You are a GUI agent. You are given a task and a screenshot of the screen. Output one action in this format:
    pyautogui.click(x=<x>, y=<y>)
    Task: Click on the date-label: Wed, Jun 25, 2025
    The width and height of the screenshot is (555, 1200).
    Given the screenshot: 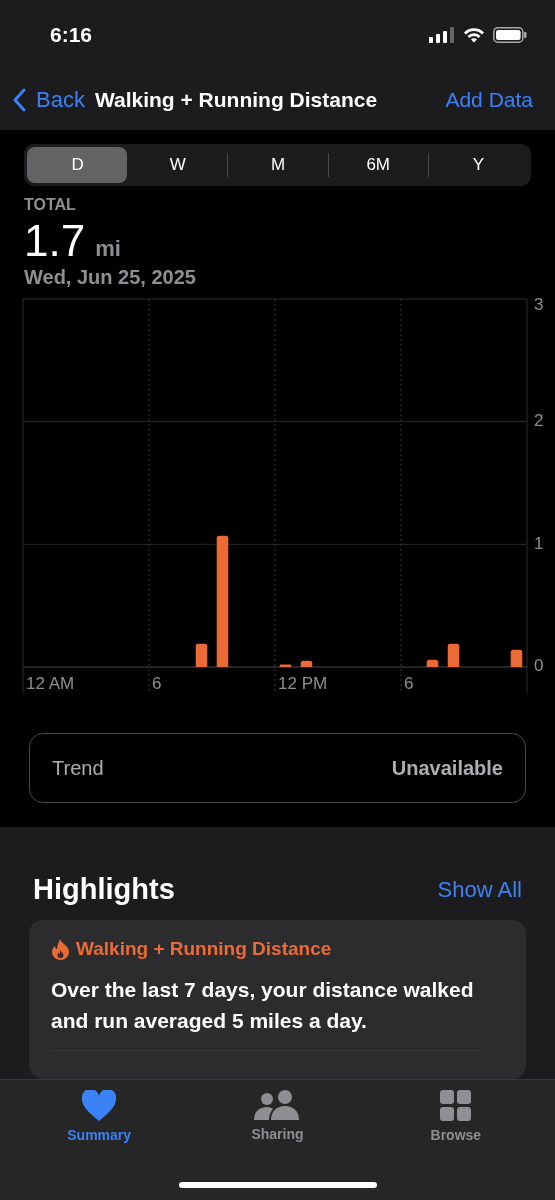 What is the action you would take?
    pyautogui.click(x=110, y=277)
    